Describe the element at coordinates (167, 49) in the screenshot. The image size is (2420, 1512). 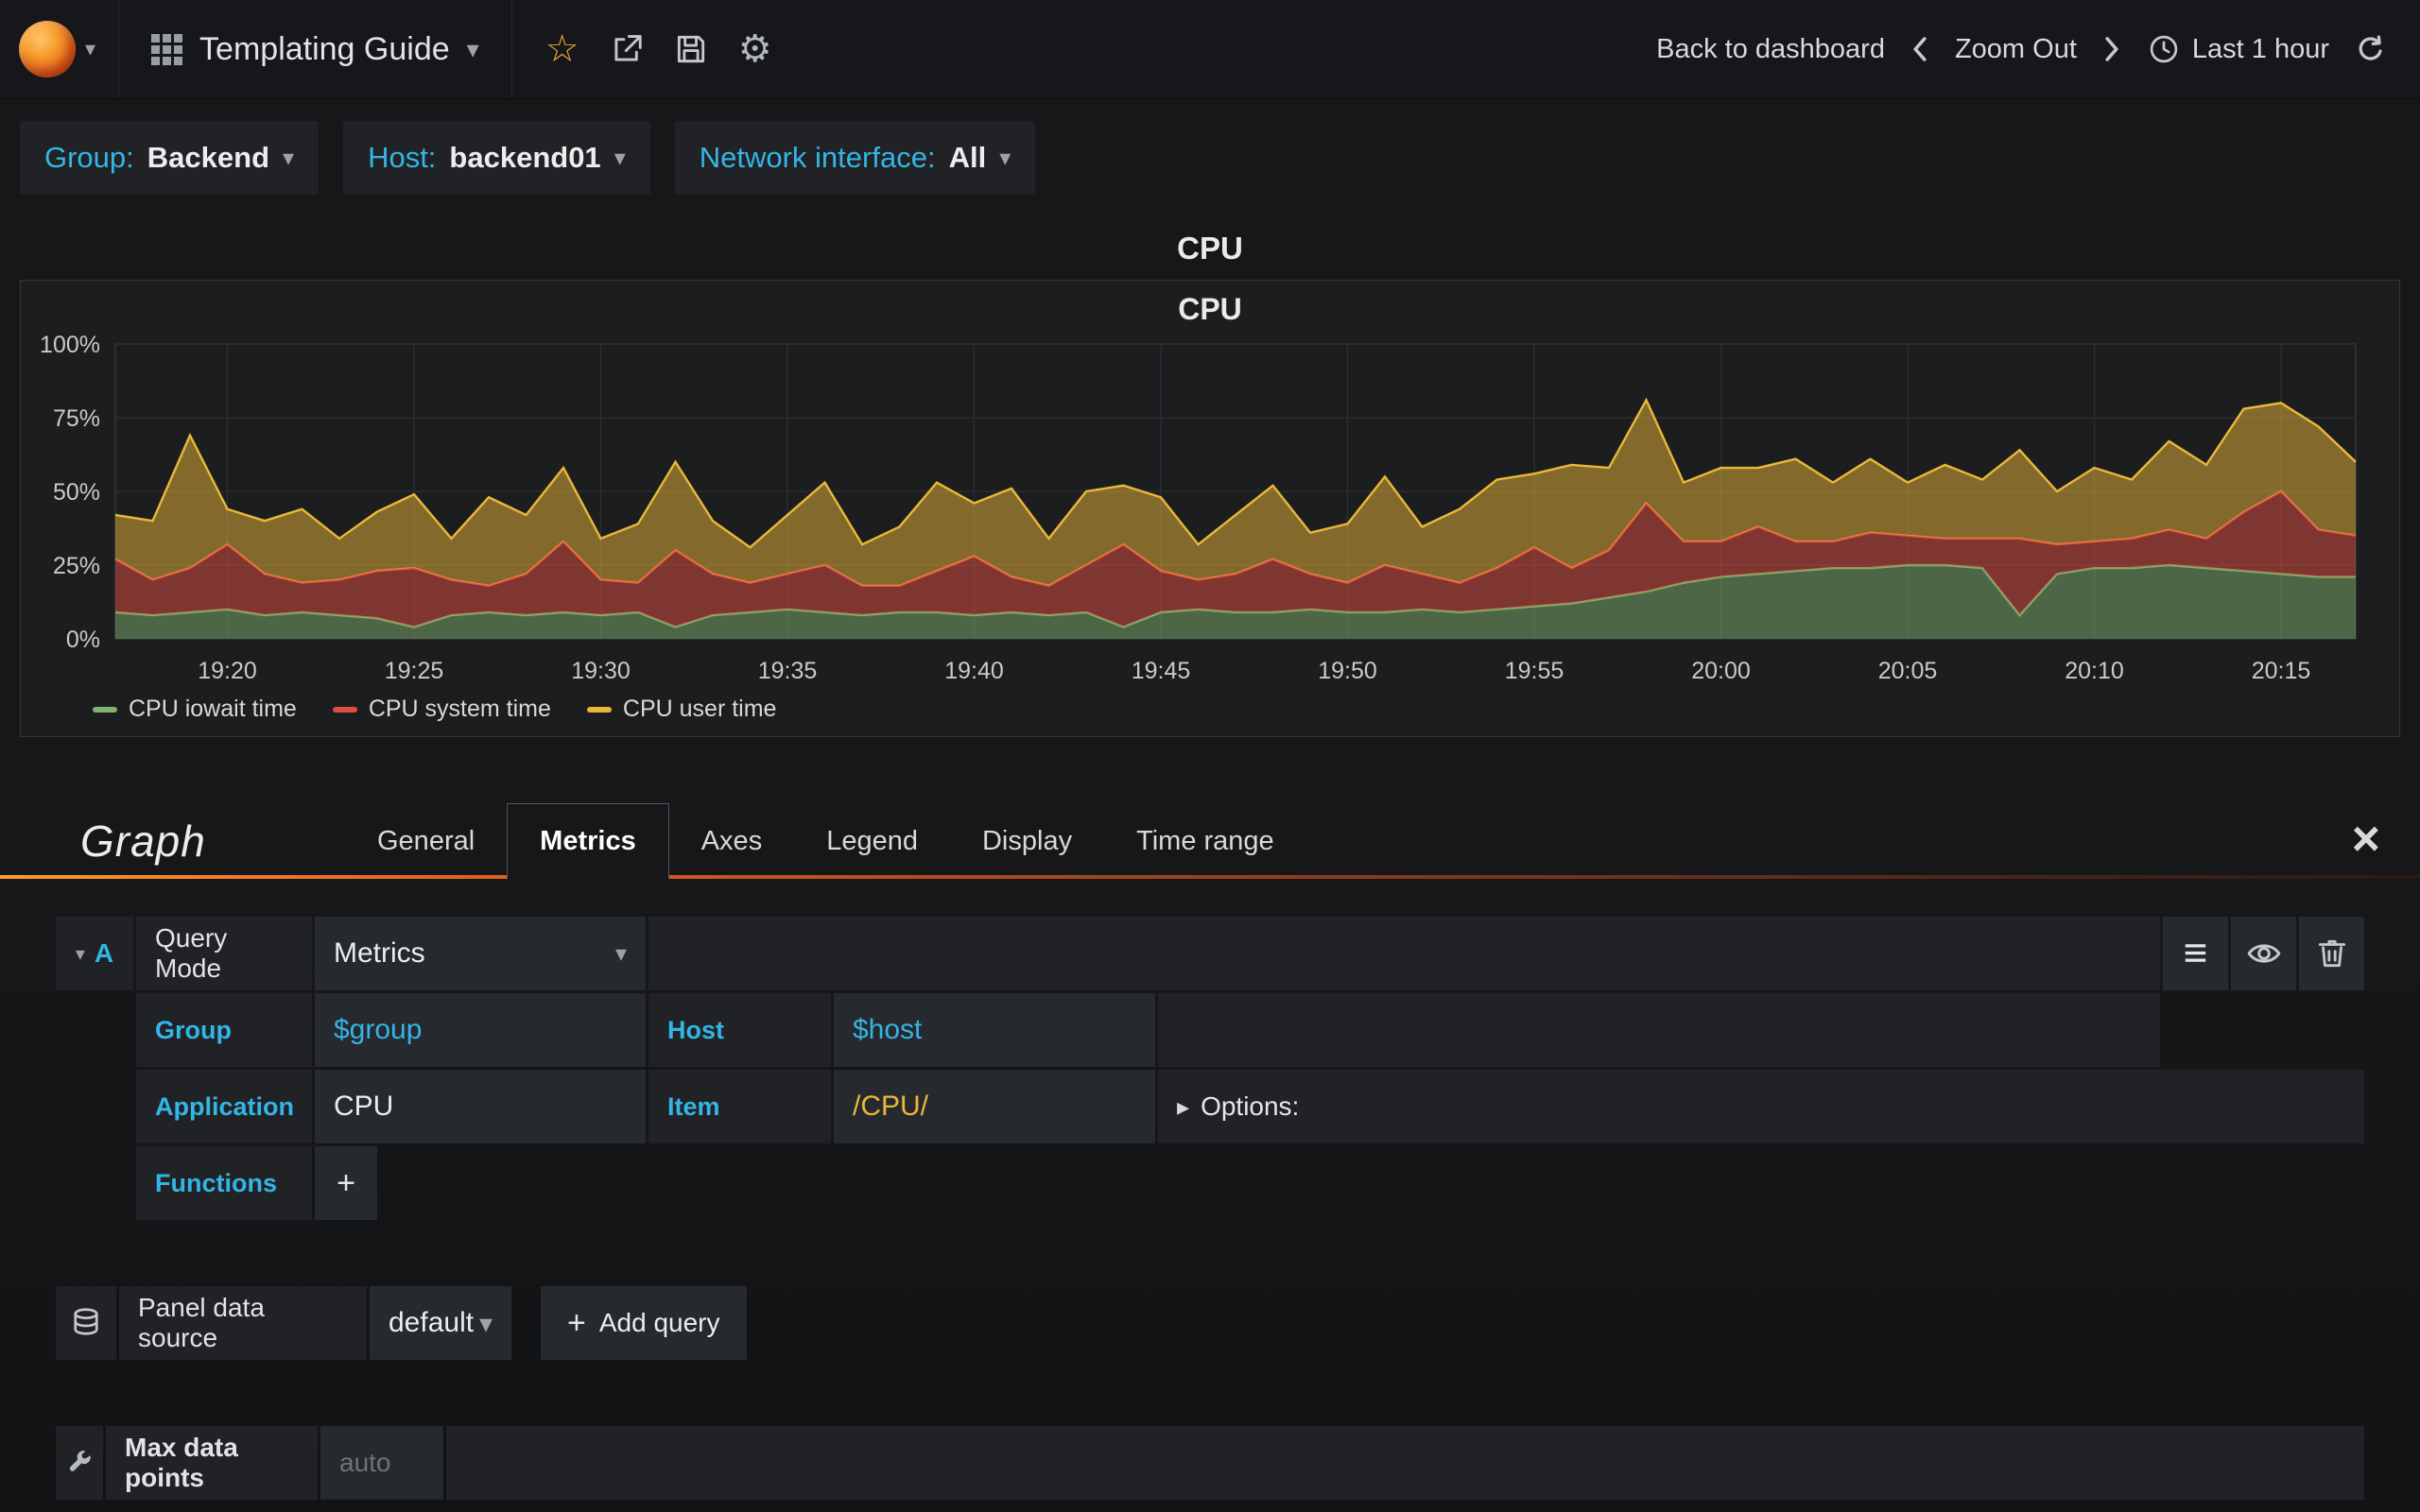
I see `dashboard-grid-icon` at that location.